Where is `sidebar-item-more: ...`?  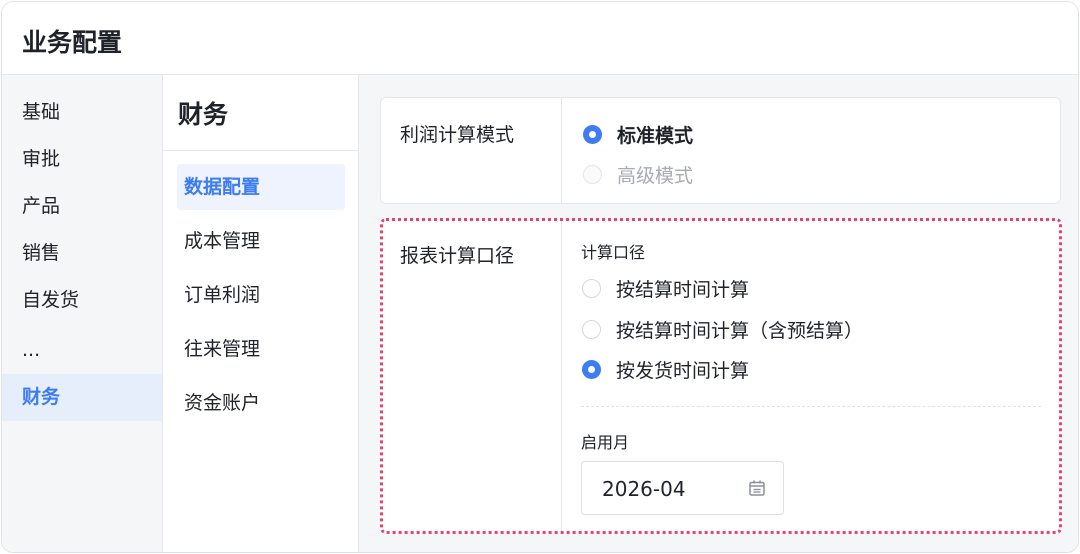 sidebar-item-more: ... is located at coordinates (82, 350).